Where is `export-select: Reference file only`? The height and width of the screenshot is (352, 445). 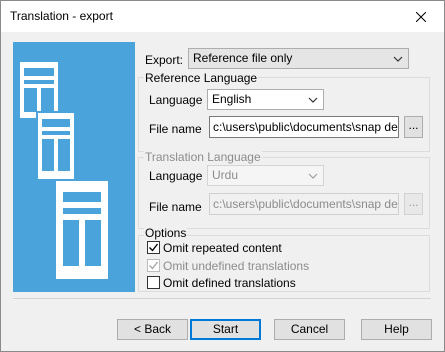 export-select: Reference file only is located at coordinates (298, 58).